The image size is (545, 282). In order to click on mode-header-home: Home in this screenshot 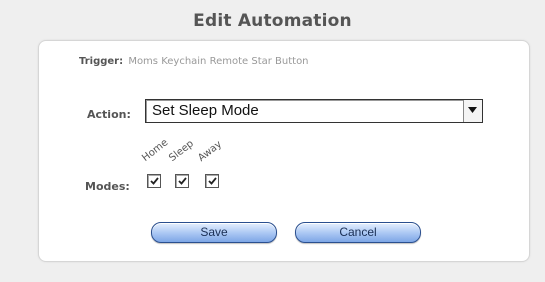, I will do `click(155, 150)`.